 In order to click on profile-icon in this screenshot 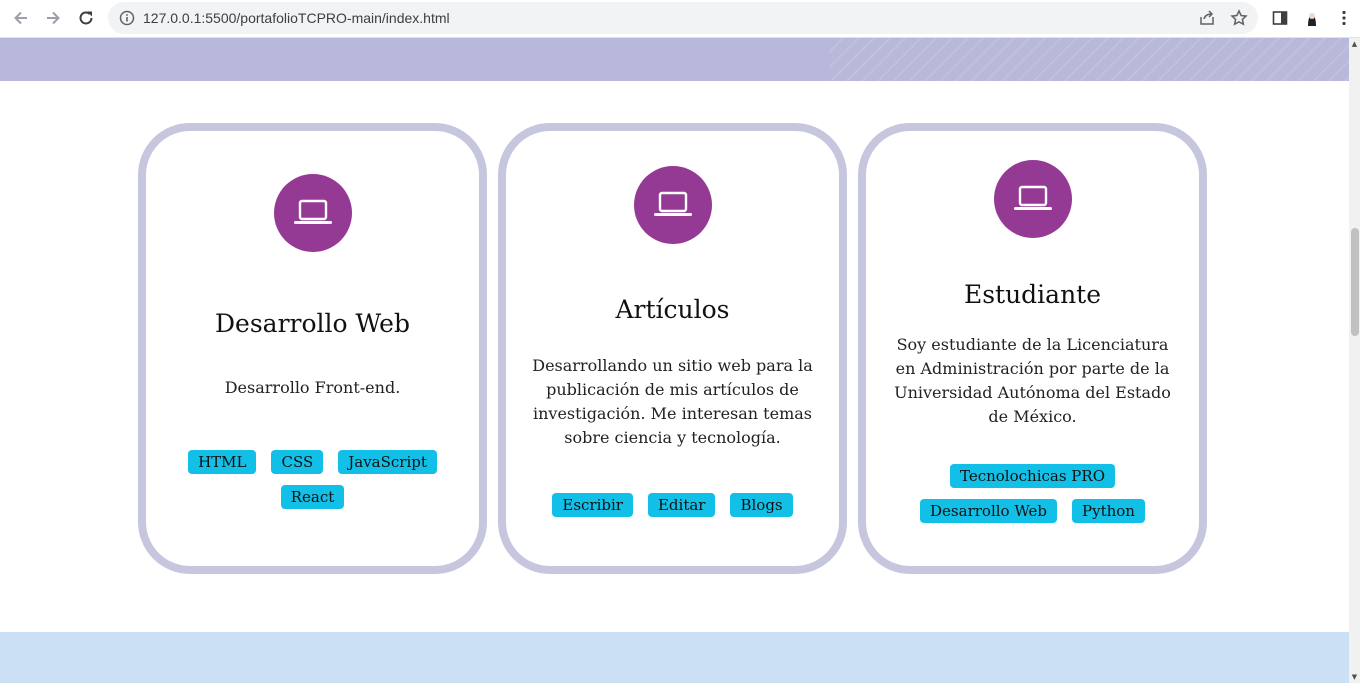, I will do `click(1312, 18)`.